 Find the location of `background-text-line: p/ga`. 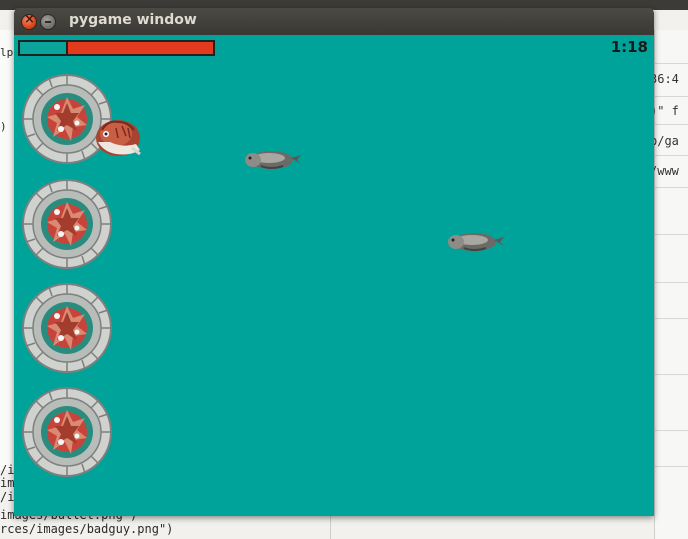

background-text-line: p/ga is located at coordinates (664, 141).